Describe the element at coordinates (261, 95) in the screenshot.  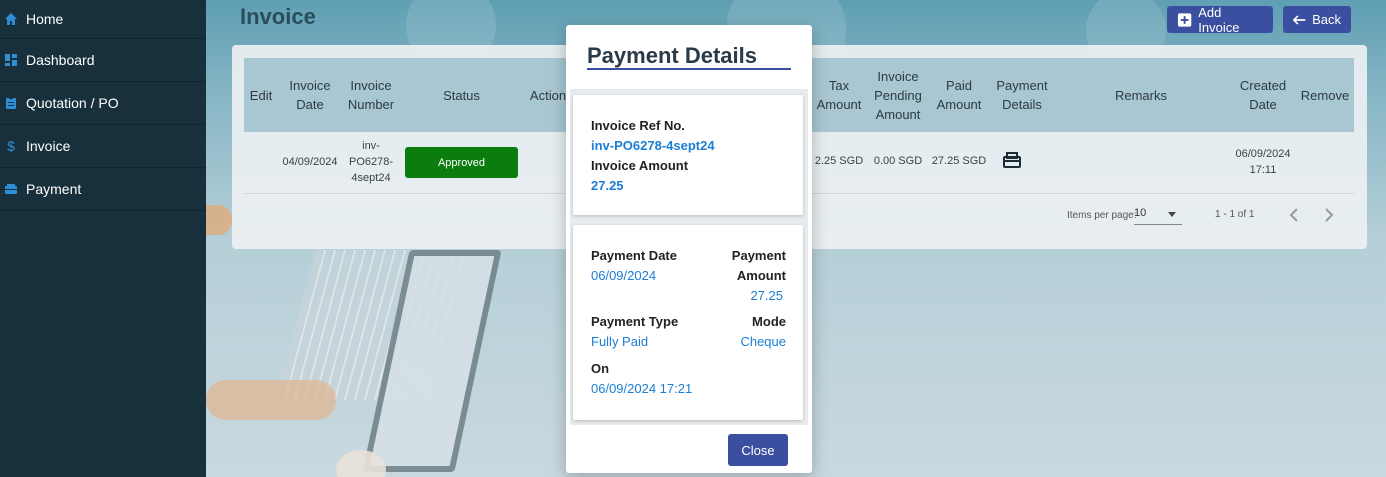
I see `column-header-edit: Edit` at that location.